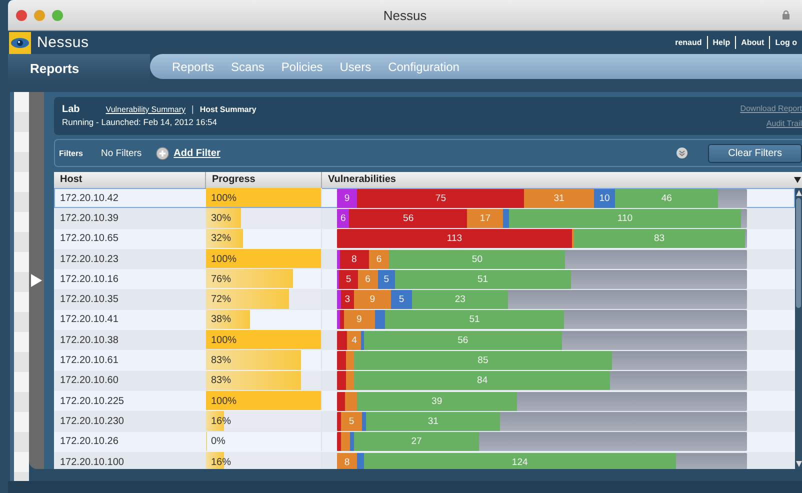 The image size is (802, 493). Describe the element at coordinates (218, 442) in the screenshot. I see `progress-text: 0%` at that location.